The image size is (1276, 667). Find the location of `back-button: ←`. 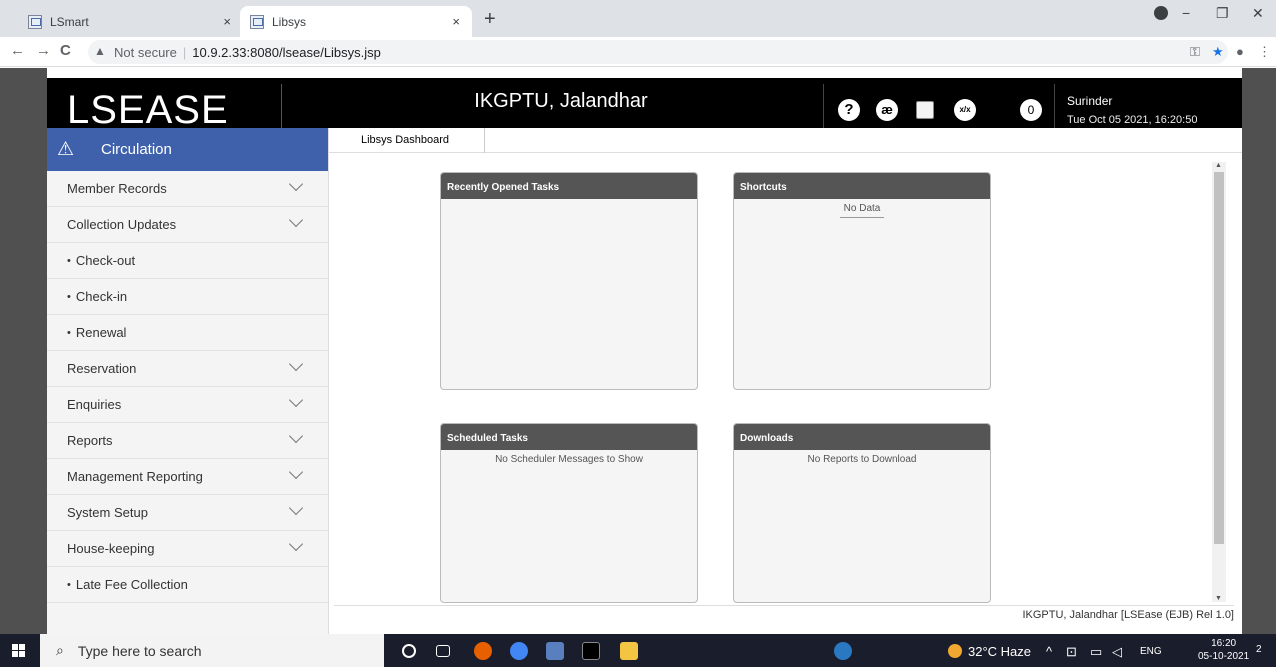

back-button: ← is located at coordinates (17, 50).